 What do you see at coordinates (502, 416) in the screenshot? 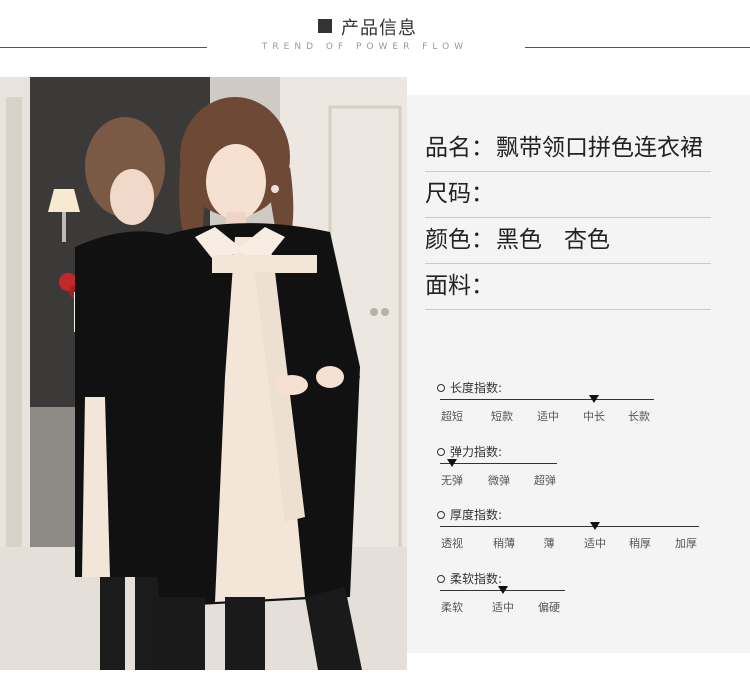
I see `length-option: 短款` at bounding box center [502, 416].